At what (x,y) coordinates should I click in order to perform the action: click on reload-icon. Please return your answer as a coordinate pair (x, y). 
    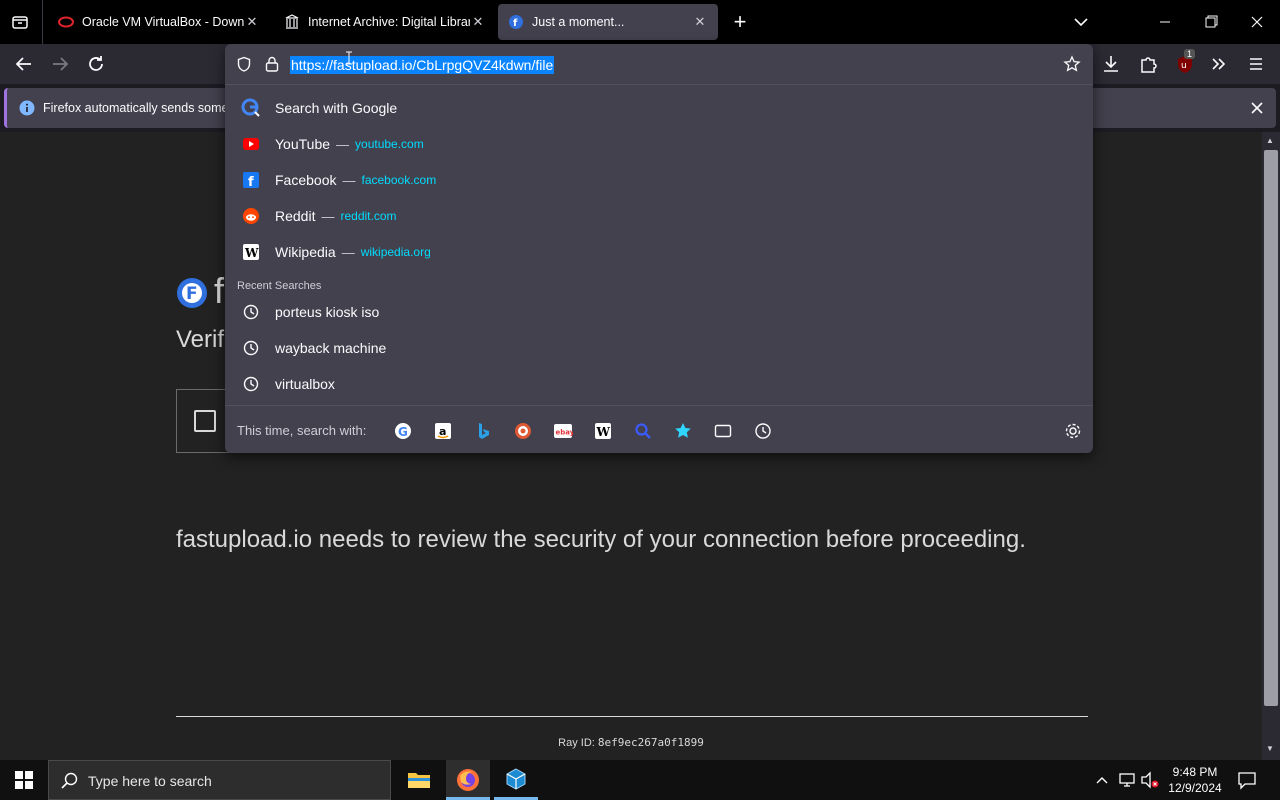
    Looking at the image, I should click on (96, 63).